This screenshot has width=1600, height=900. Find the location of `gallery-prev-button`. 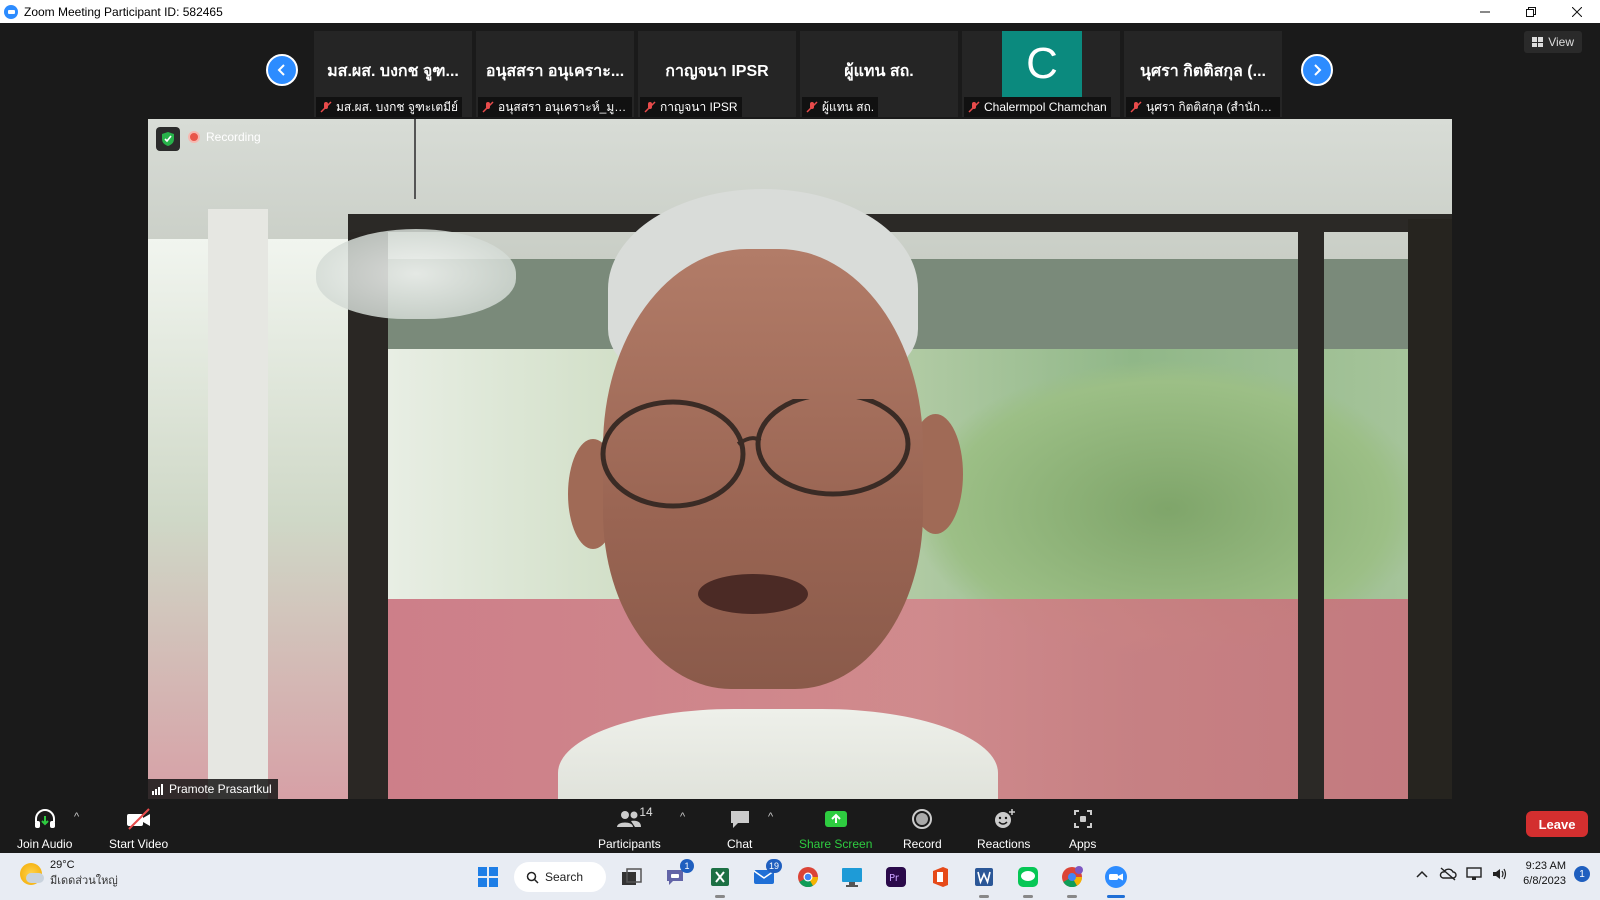

gallery-prev-button is located at coordinates (282, 70).